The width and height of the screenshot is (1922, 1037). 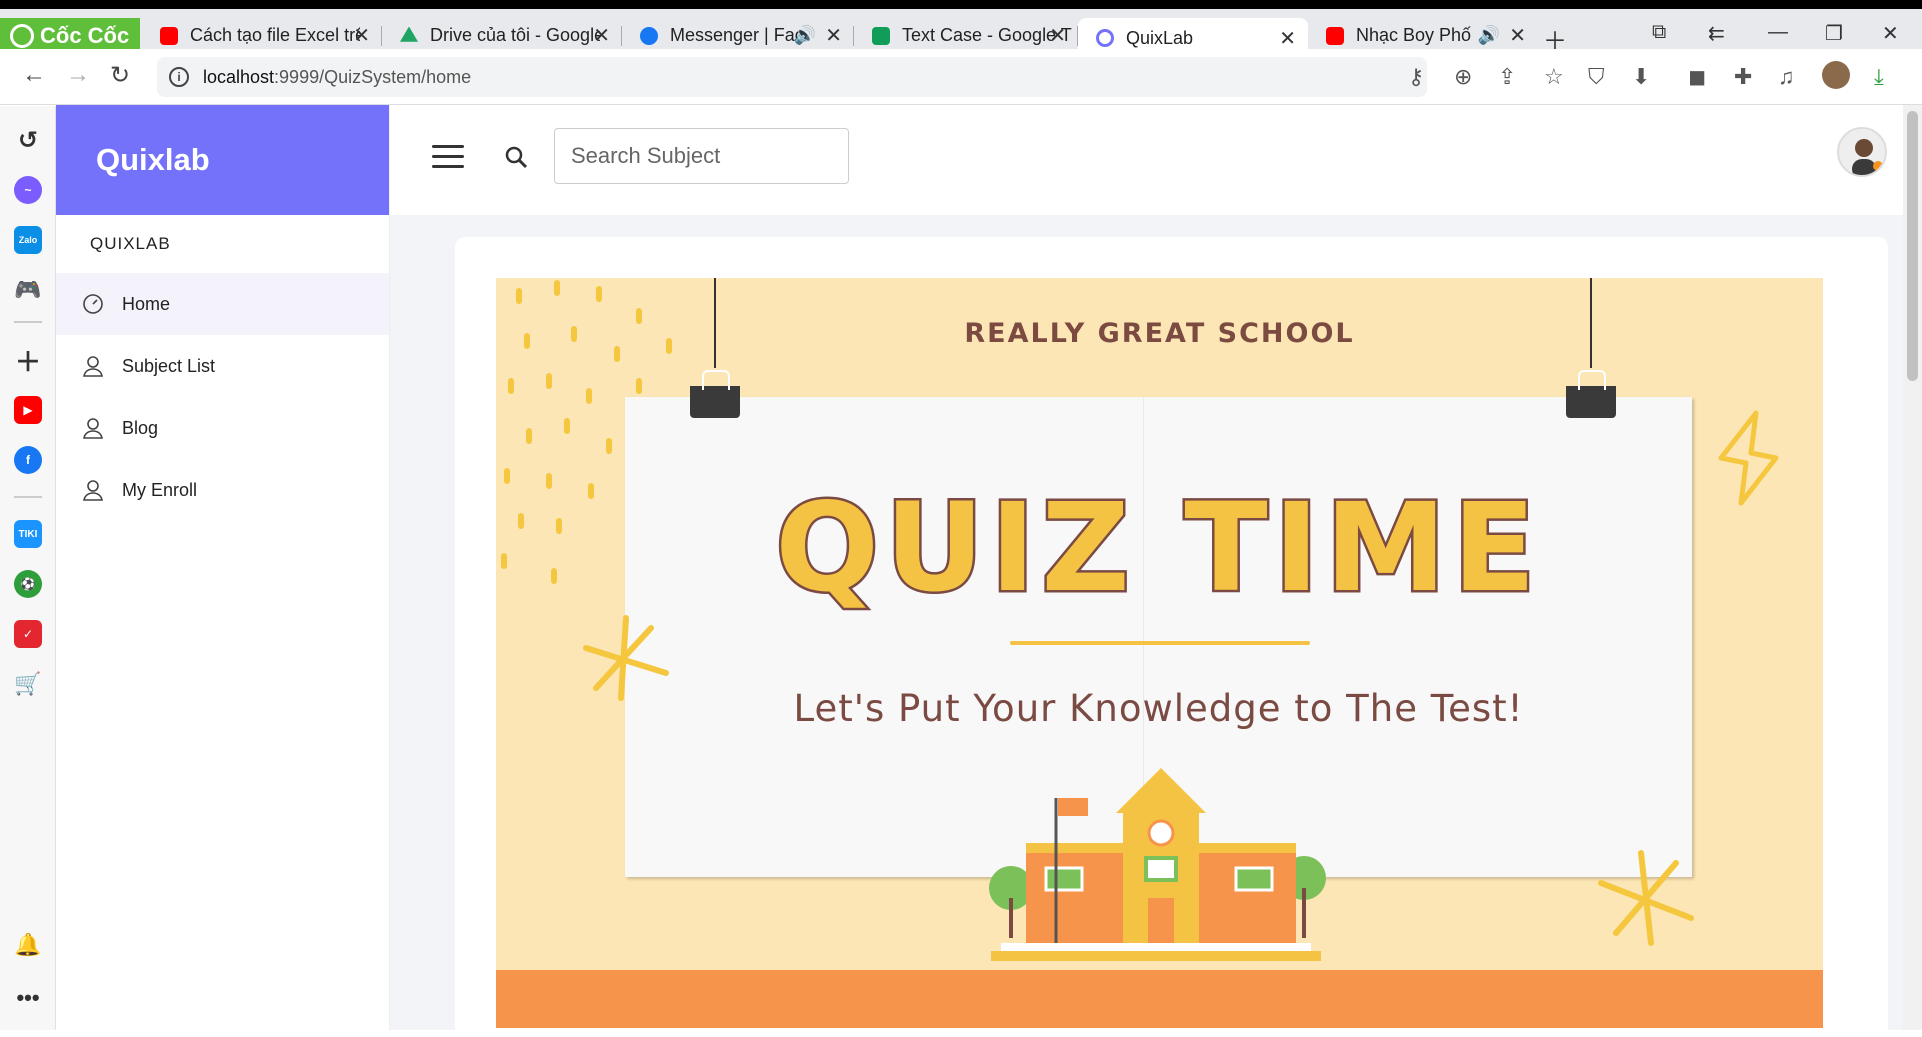 What do you see at coordinates (1912, 246) in the screenshot?
I see `scrollbar-thumb` at bounding box center [1912, 246].